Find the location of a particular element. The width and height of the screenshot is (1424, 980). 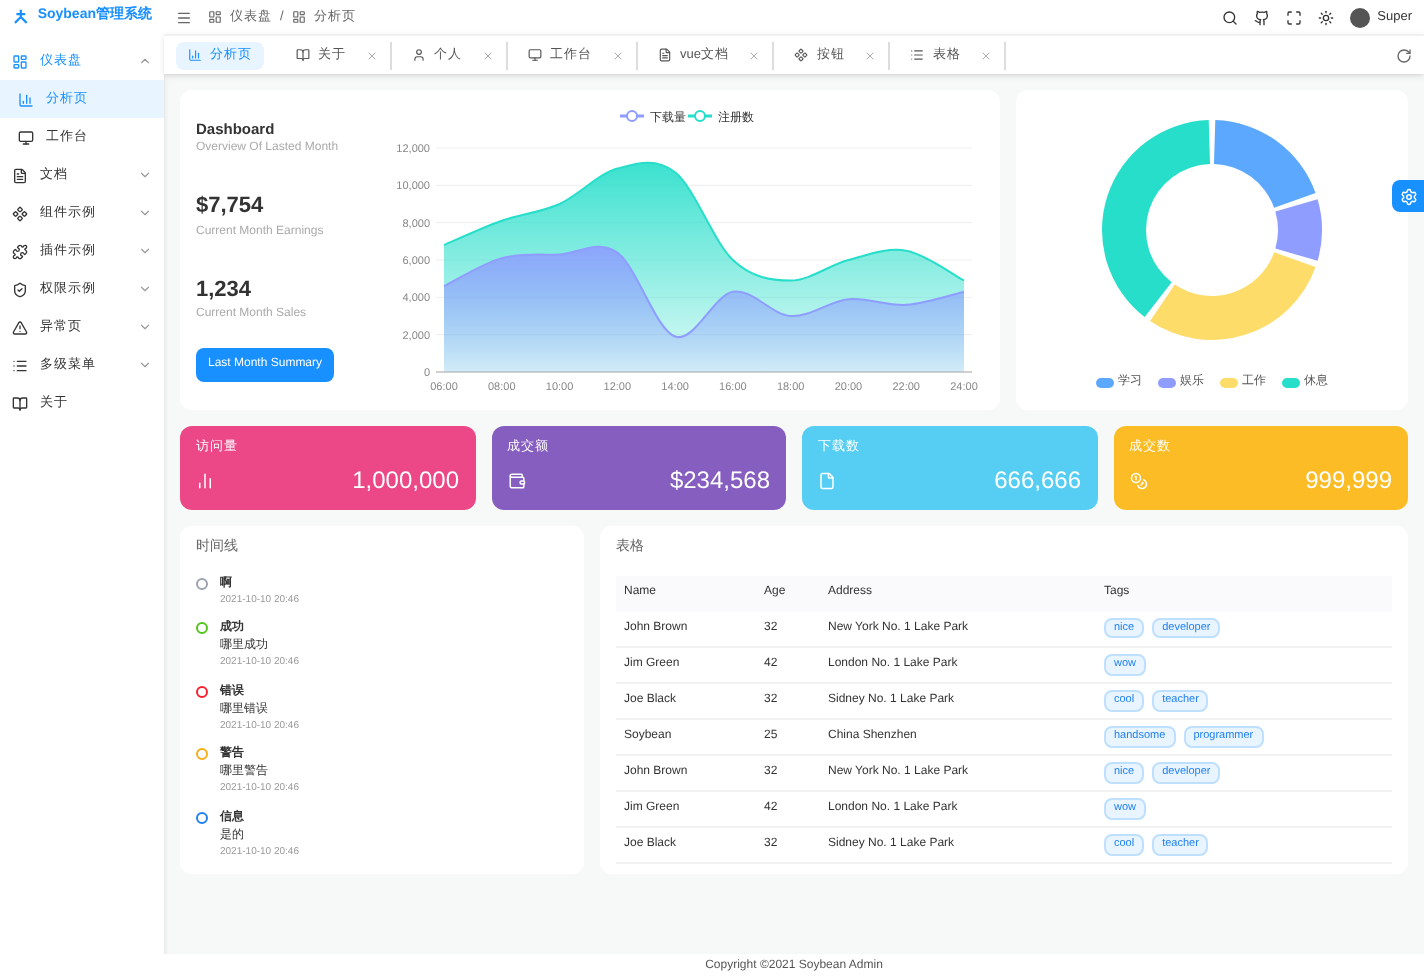

sales-value: 1,234 is located at coordinates (225, 290).